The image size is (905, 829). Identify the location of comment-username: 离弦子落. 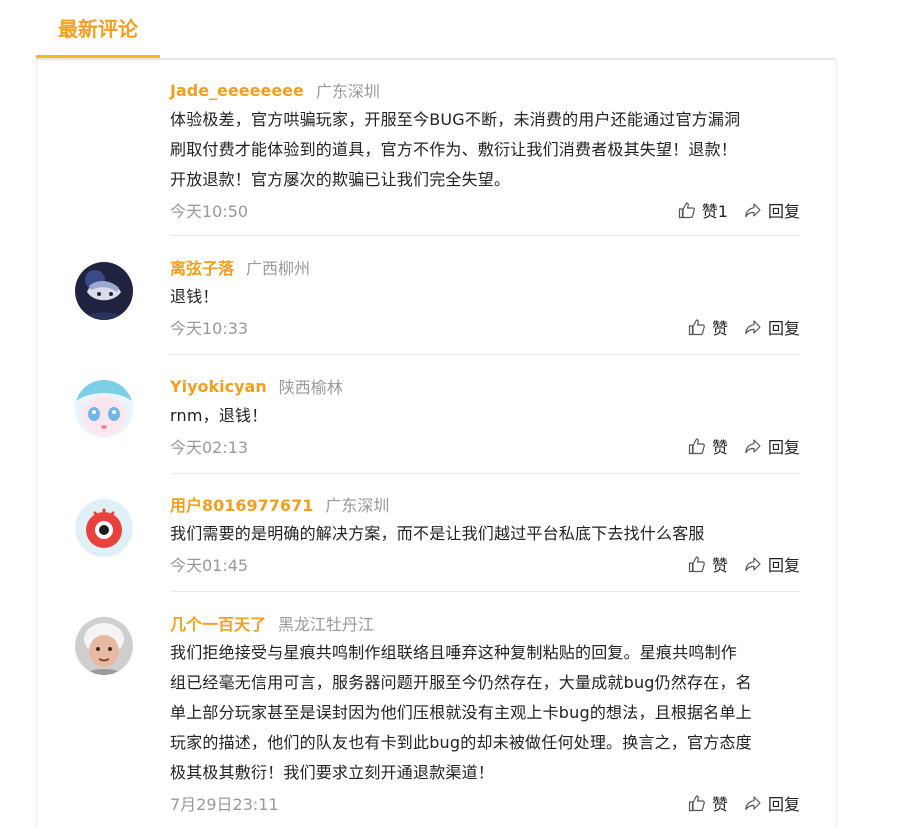
(202, 267).